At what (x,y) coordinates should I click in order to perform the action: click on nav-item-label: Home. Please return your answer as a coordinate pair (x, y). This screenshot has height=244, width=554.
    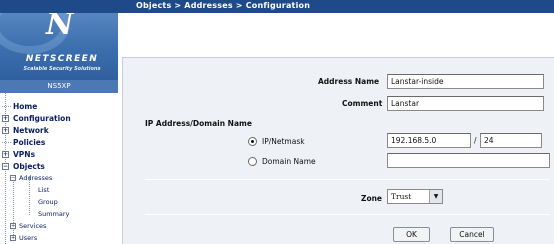
    Looking at the image, I should click on (25, 106).